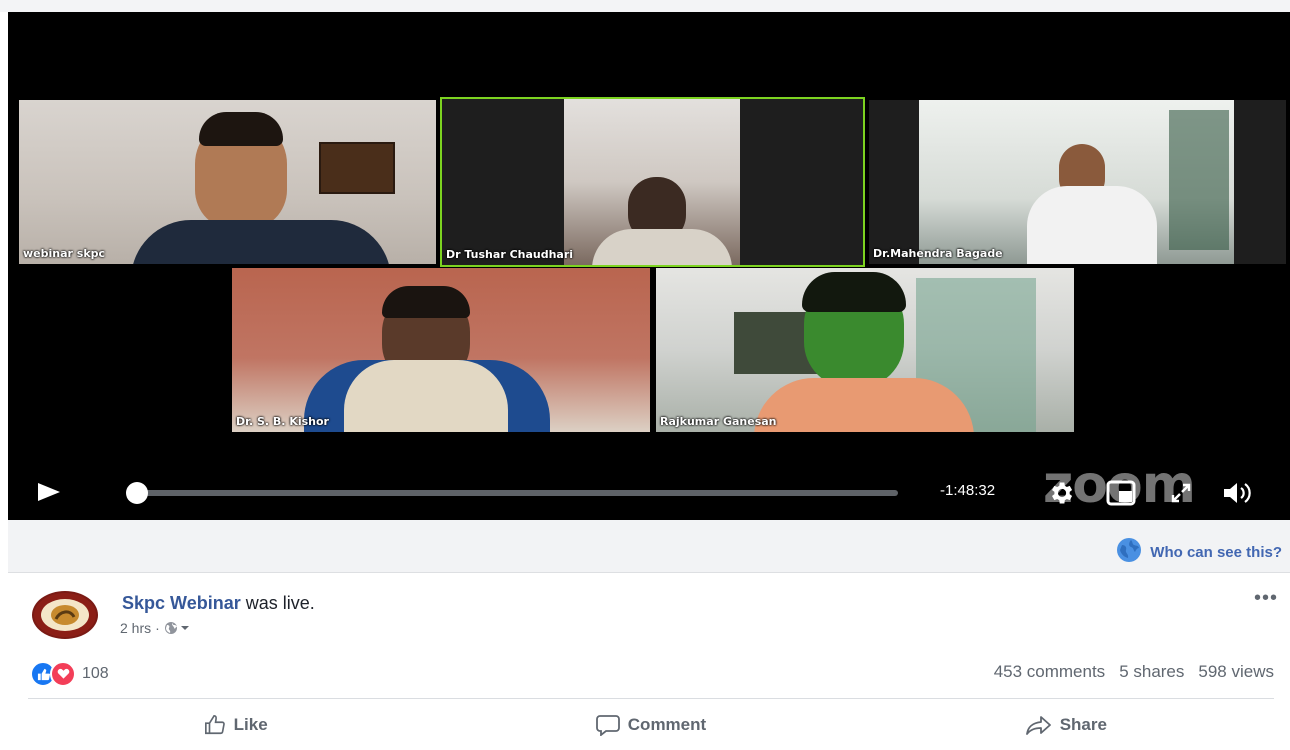 The width and height of the screenshot is (1290, 750). Describe the element at coordinates (718, 421) in the screenshot. I see `participant-name: Rajkumar Ganesan` at that location.